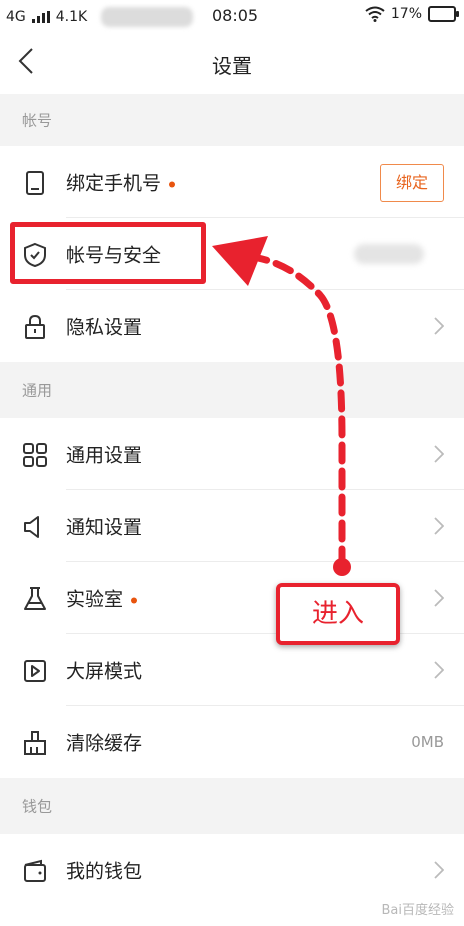 The height and width of the screenshot is (926, 464). Describe the element at coordinates (121, 182) in the screenshot. I see `row-label: 绑定手机号` at that location.